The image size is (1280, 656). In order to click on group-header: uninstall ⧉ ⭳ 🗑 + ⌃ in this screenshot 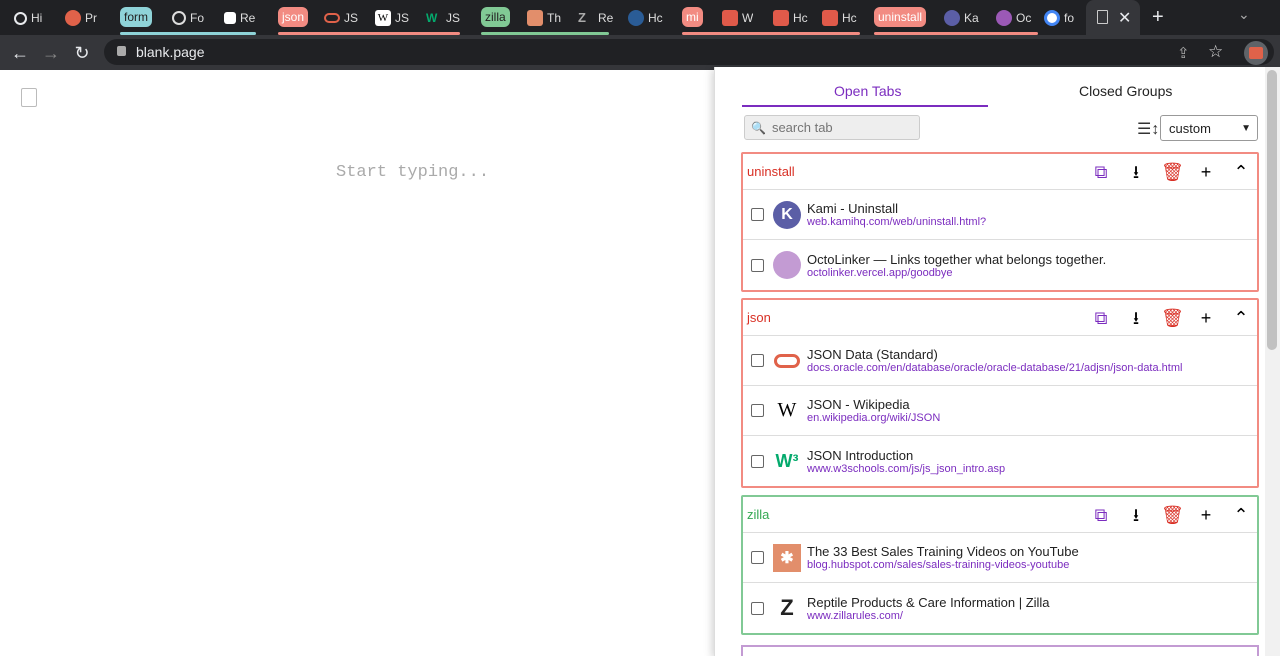, I will do `click(1000, 172)`.